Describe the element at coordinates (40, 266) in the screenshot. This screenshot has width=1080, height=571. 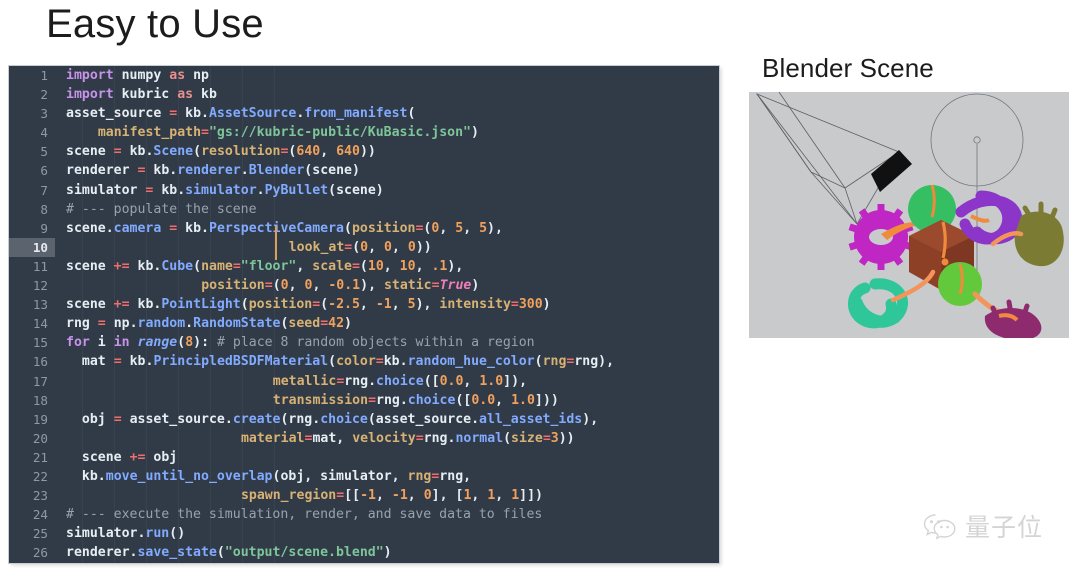
I see `line-number: 11` at that location.